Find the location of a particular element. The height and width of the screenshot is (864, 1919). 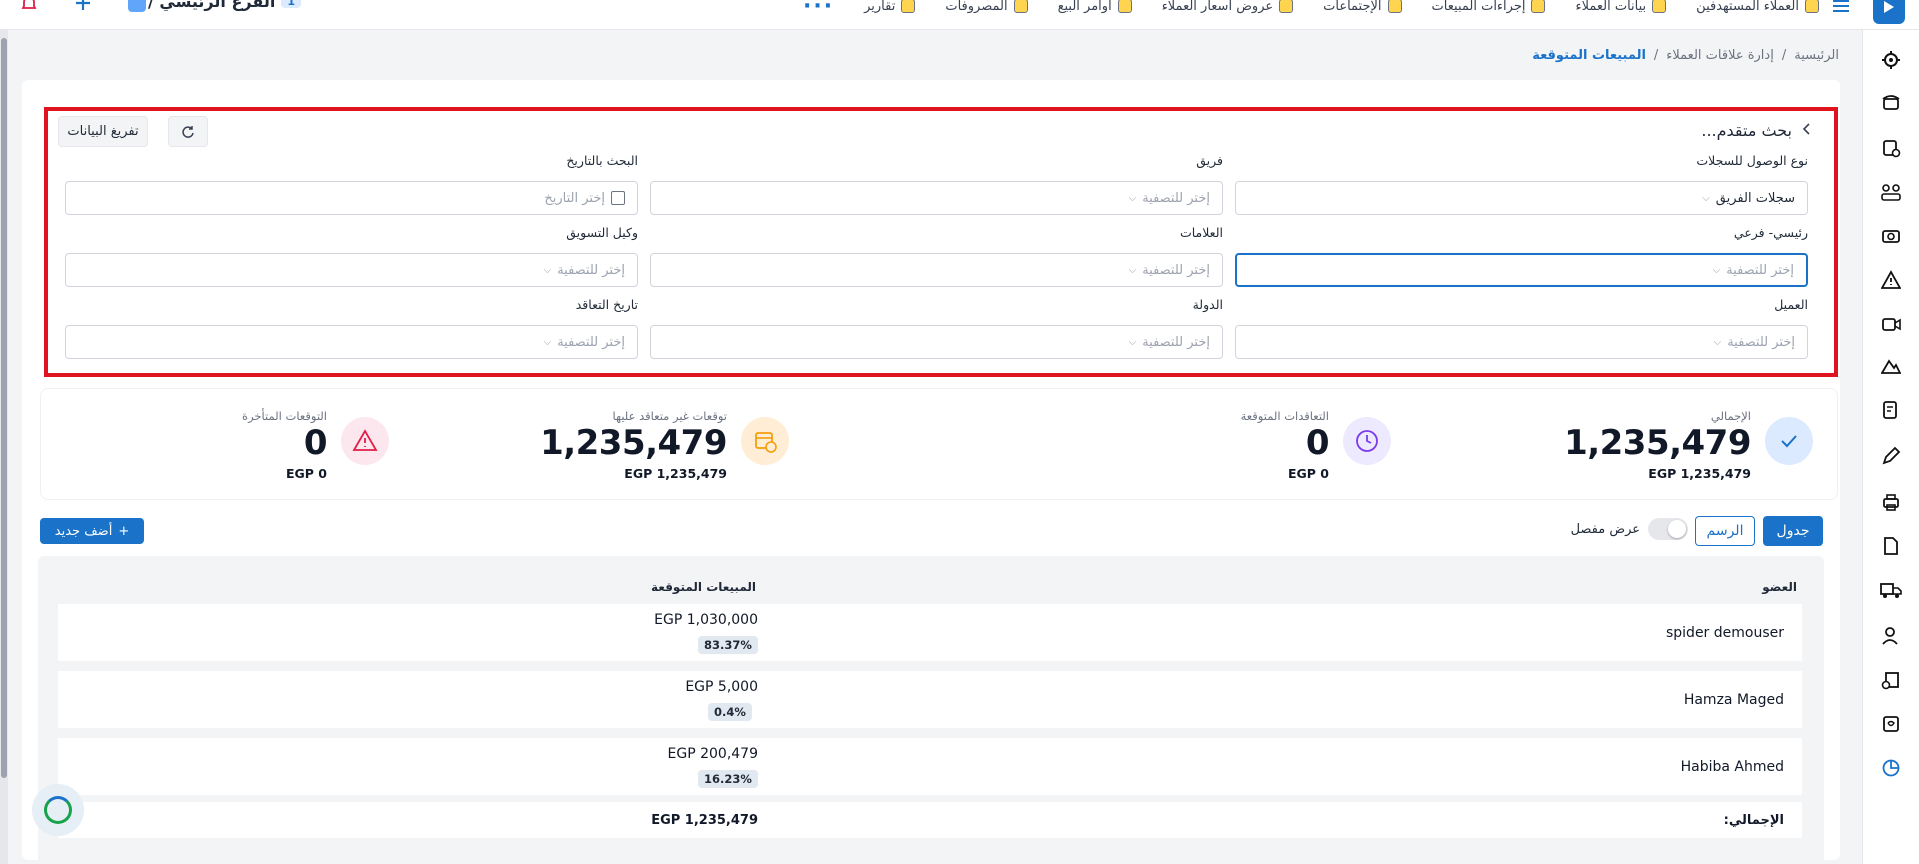

customer-select: إختر للتصفية ⌵ is located at coordinates (1521, 342).